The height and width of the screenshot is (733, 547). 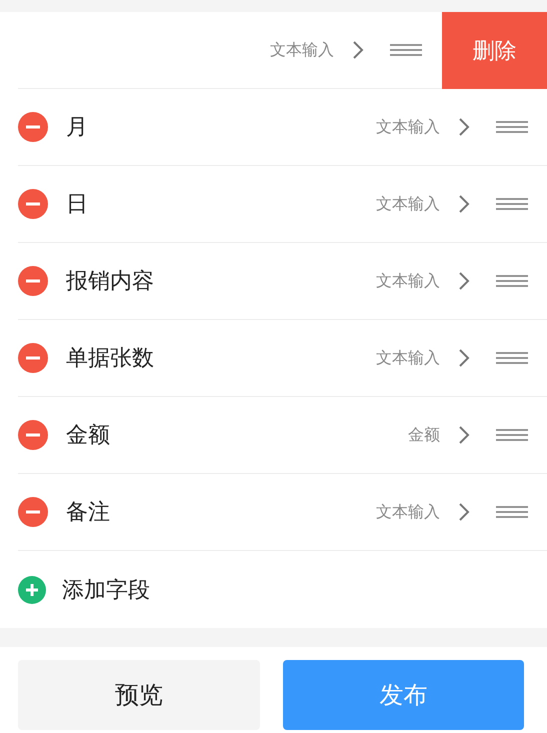 I want to click on field-name: 单据张数, so click(x=110, y=359).